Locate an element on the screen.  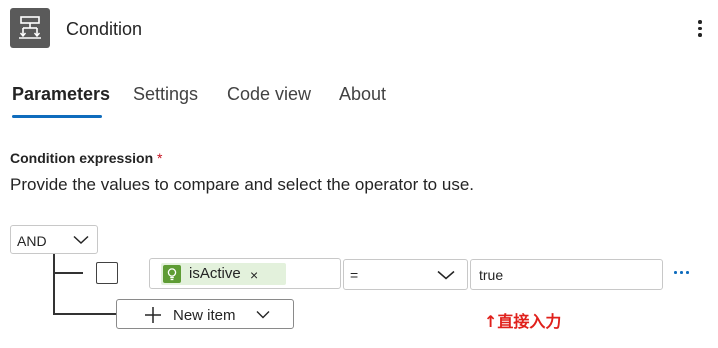
group-operator-dropdown: AND is located at coordinates (54, 239).